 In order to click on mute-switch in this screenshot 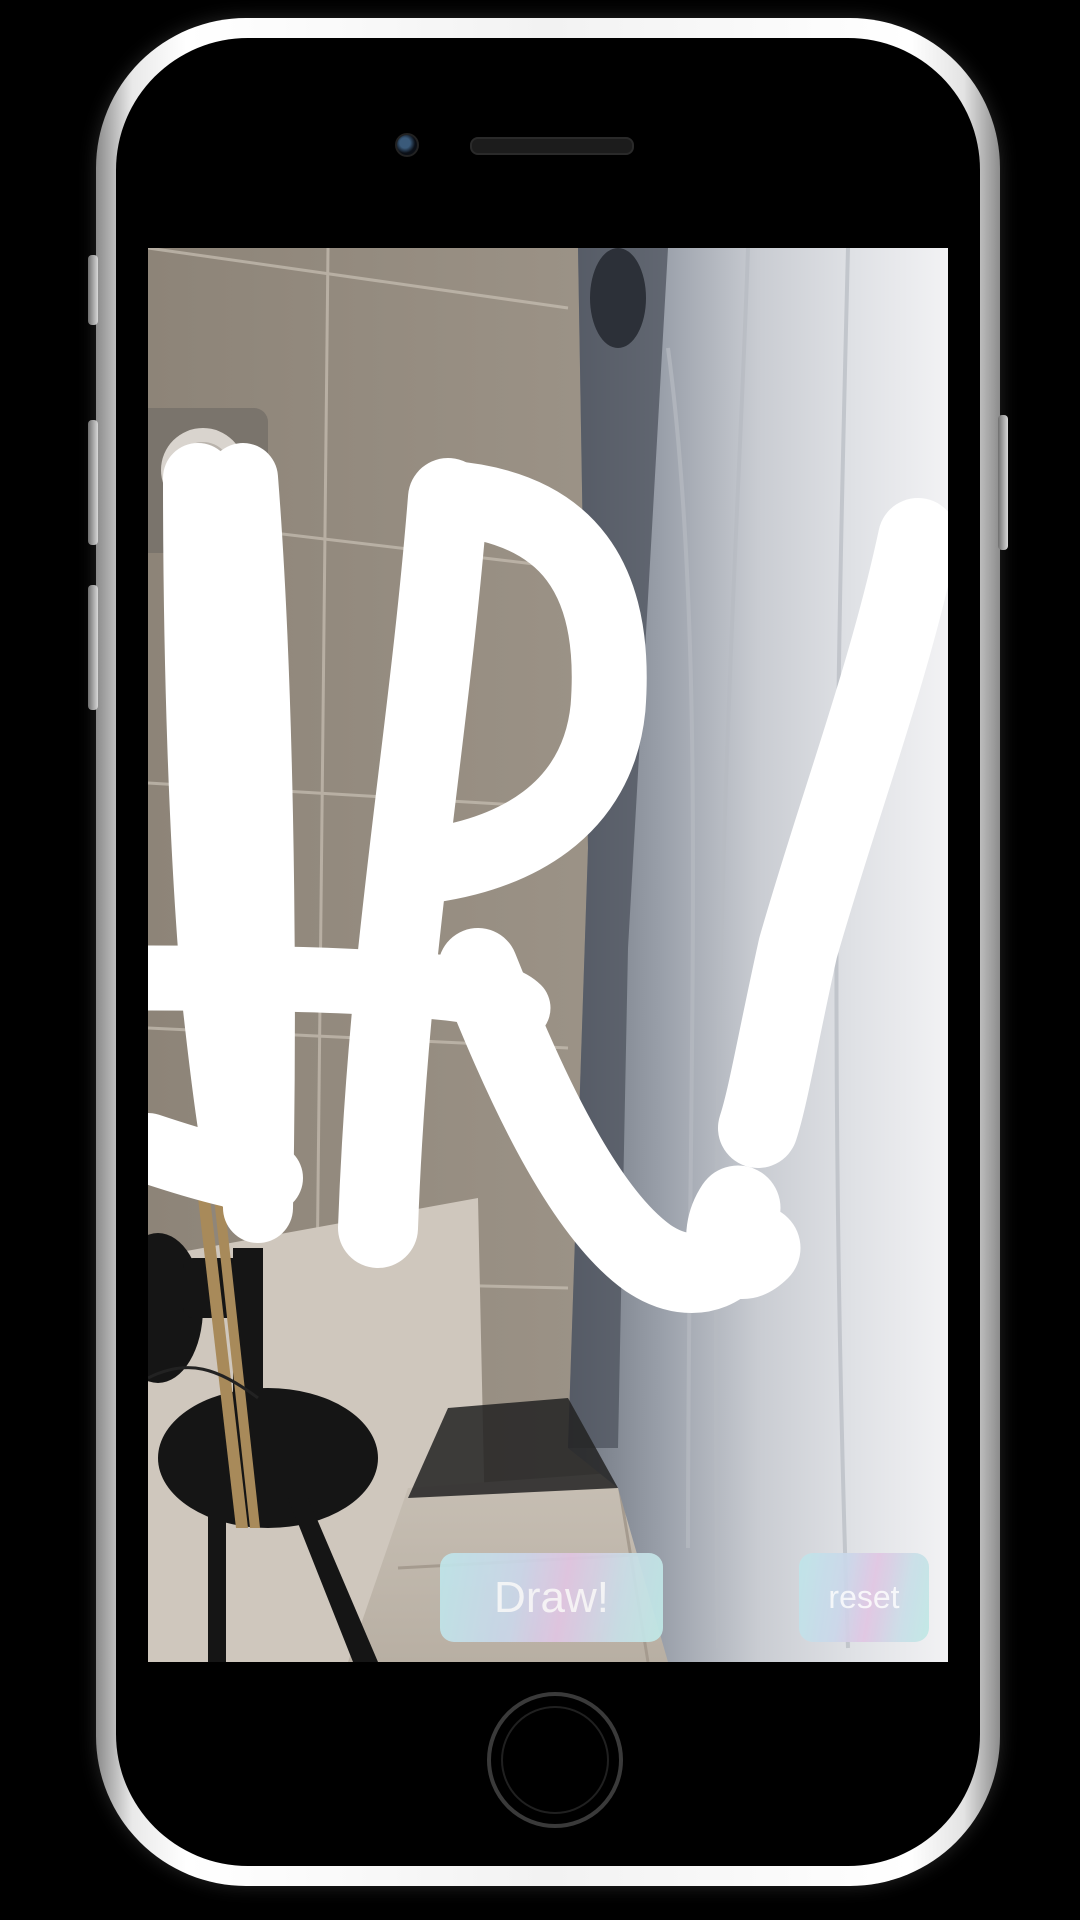, I will do `click(93, 290)`.